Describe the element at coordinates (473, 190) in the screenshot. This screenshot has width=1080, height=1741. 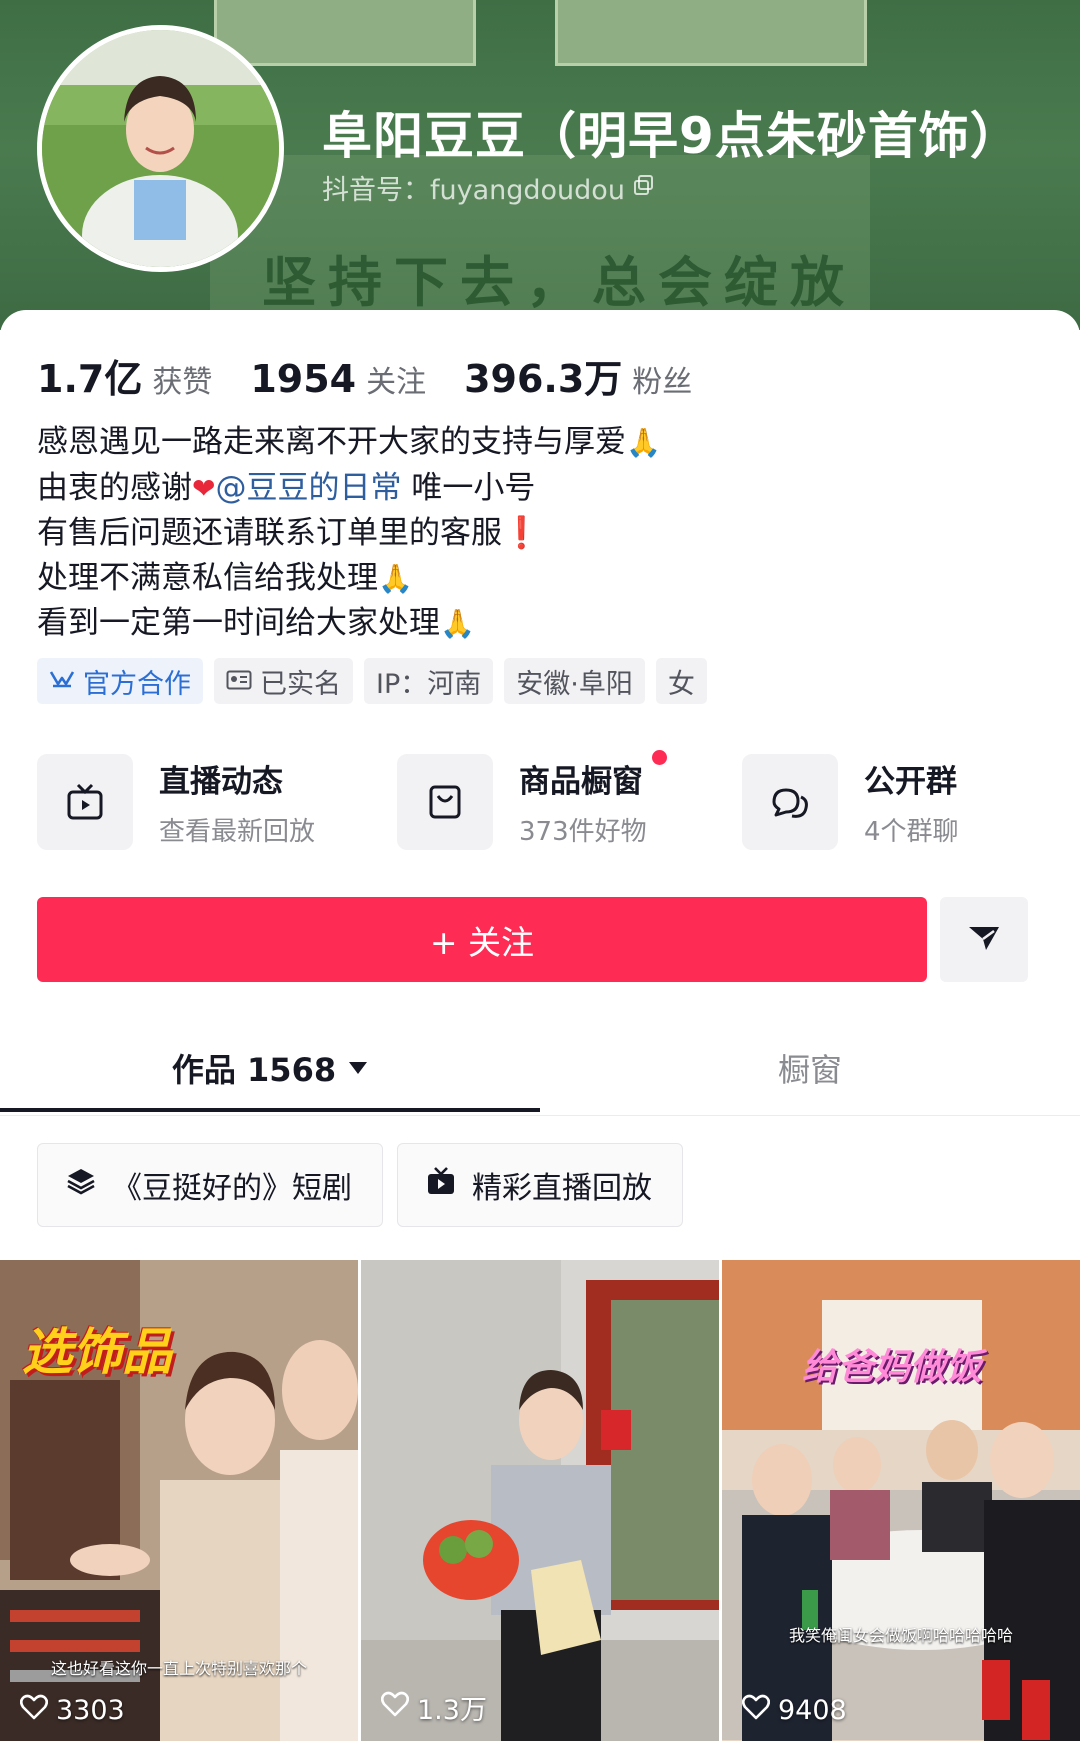
I see `douyin-id-text: 抖音号：fuyangdoudou` at that location.